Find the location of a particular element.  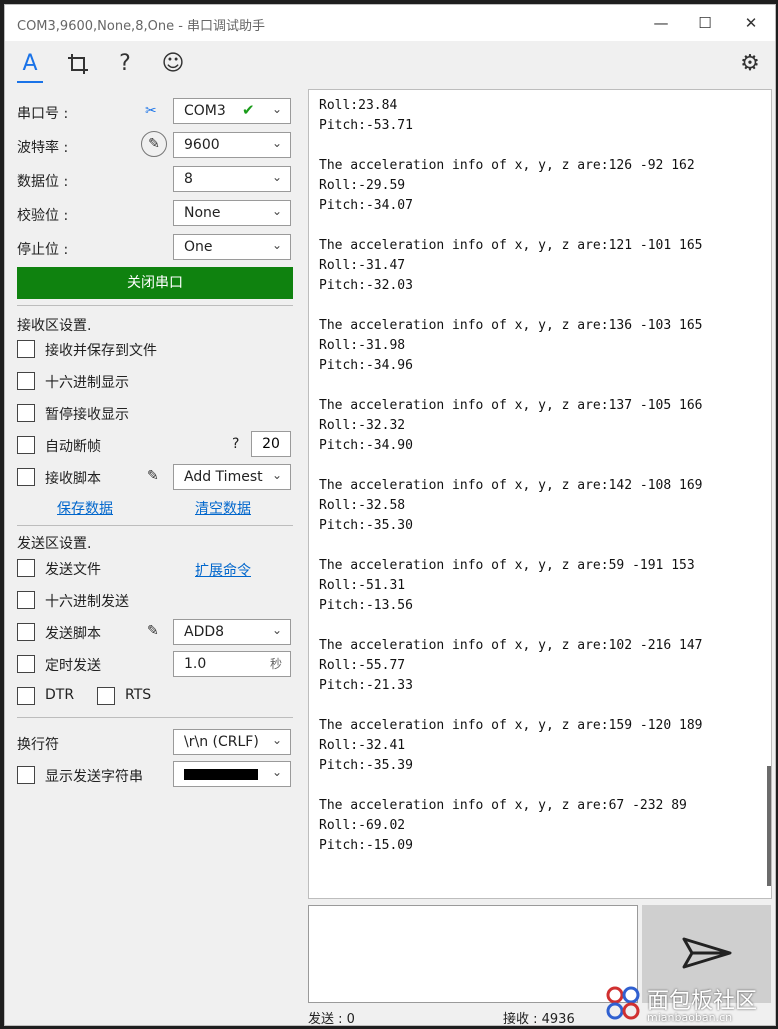

port-link-icon: ✂ is located at coordinates (151, 111).